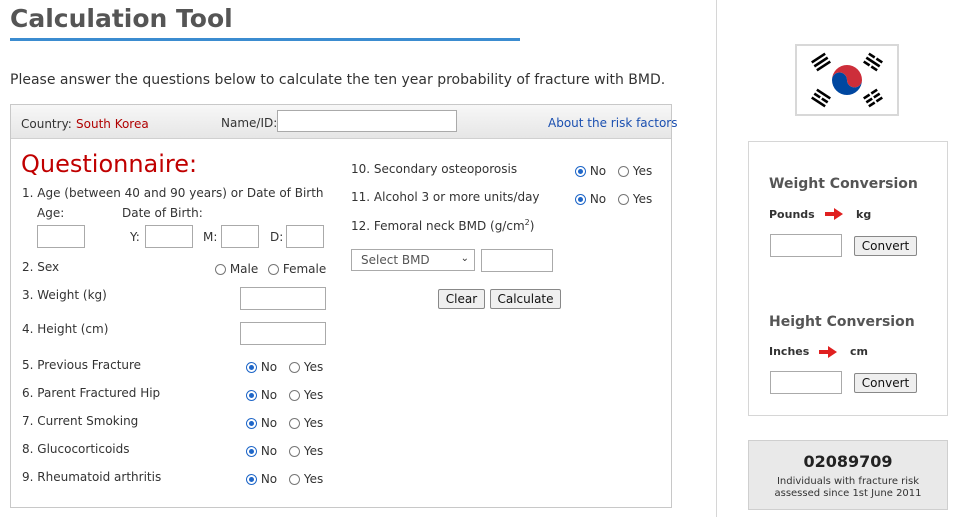 Image resolution: width=966 pixels, height=517 pixels. Describe the element at coordinates (64, 295) in the screenshot. I see `q3-label: 3. Weight (kg)` at that location.